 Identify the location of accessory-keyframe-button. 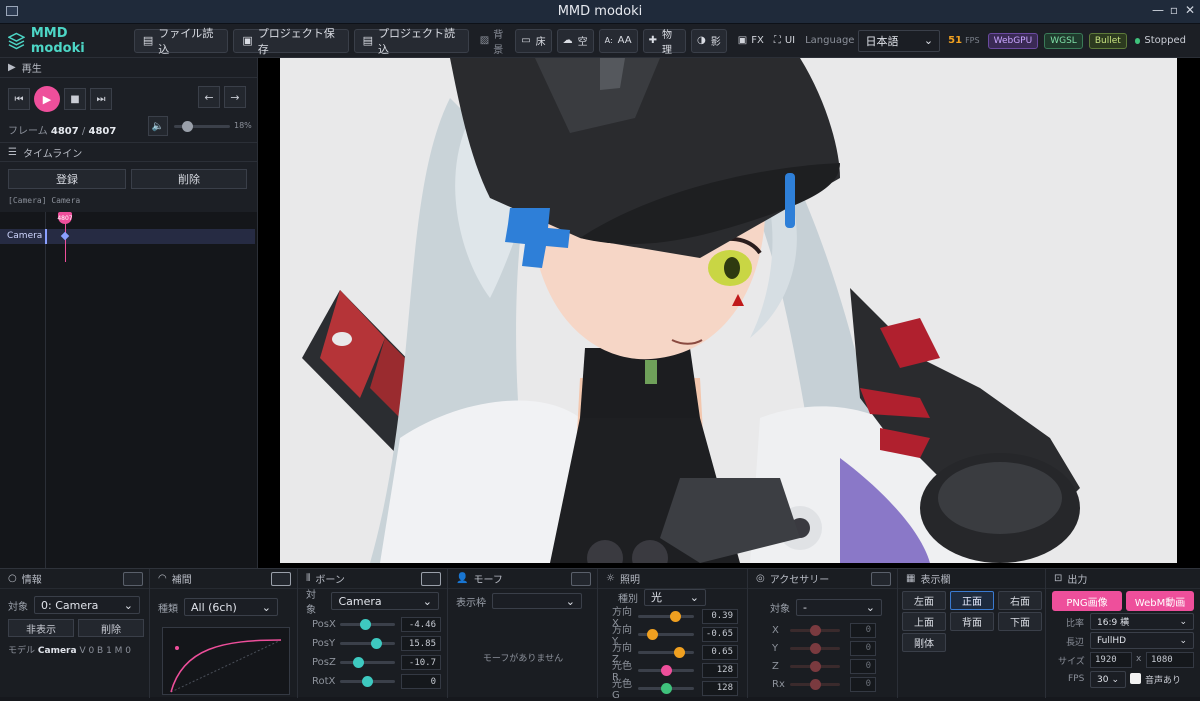
(881, 579).